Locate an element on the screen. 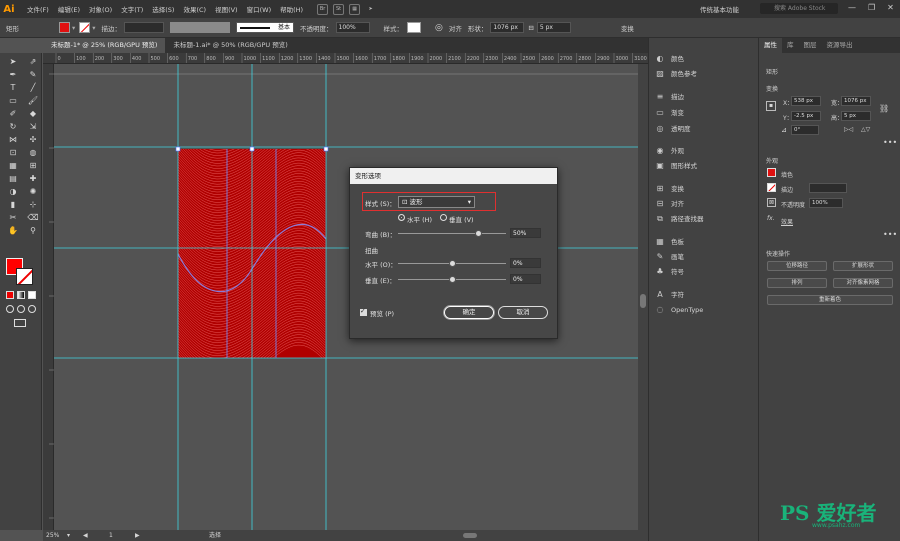  distort-h-slider-knob is located at coordinates (452, 263).